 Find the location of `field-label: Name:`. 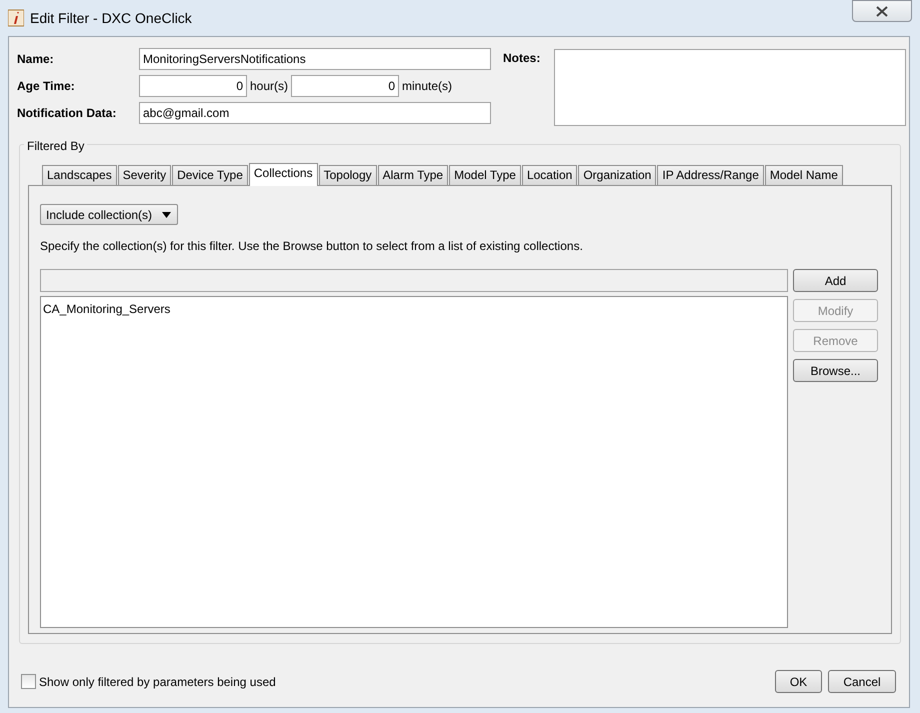

field-label: Name: is located at coordinates (36, 59).